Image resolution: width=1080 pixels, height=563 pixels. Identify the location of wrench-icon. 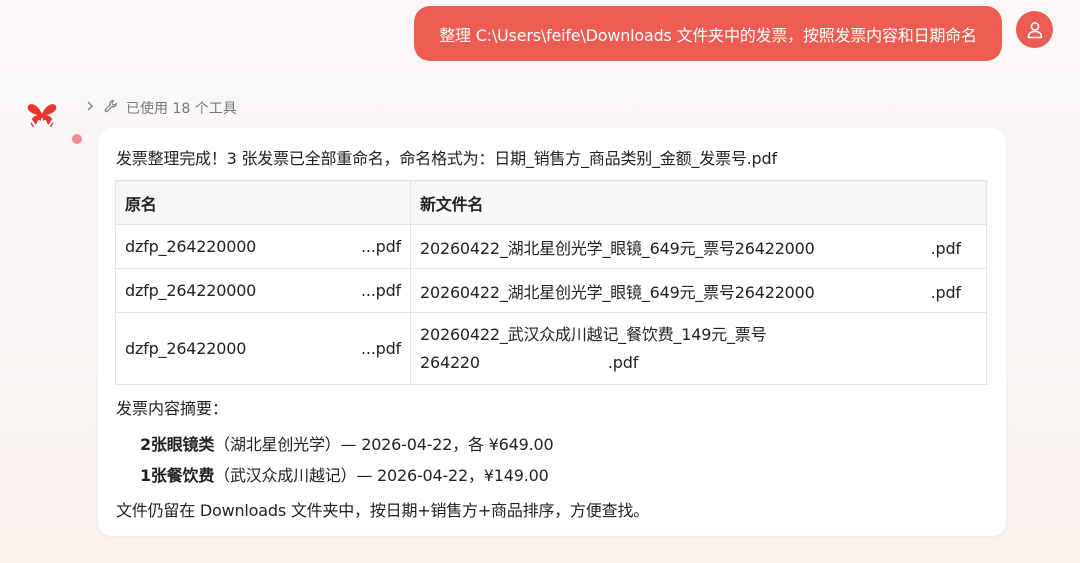
(111, 108).